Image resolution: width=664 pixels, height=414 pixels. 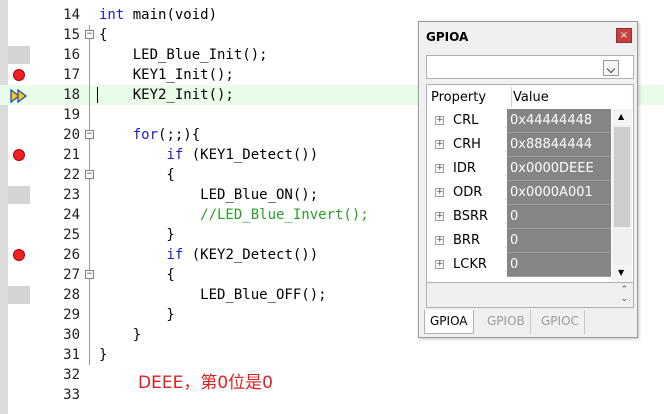 What do you see at coordinates (71, 275) in the screenshot?
I see `line-number: 27` at bounding box center [71, 275].